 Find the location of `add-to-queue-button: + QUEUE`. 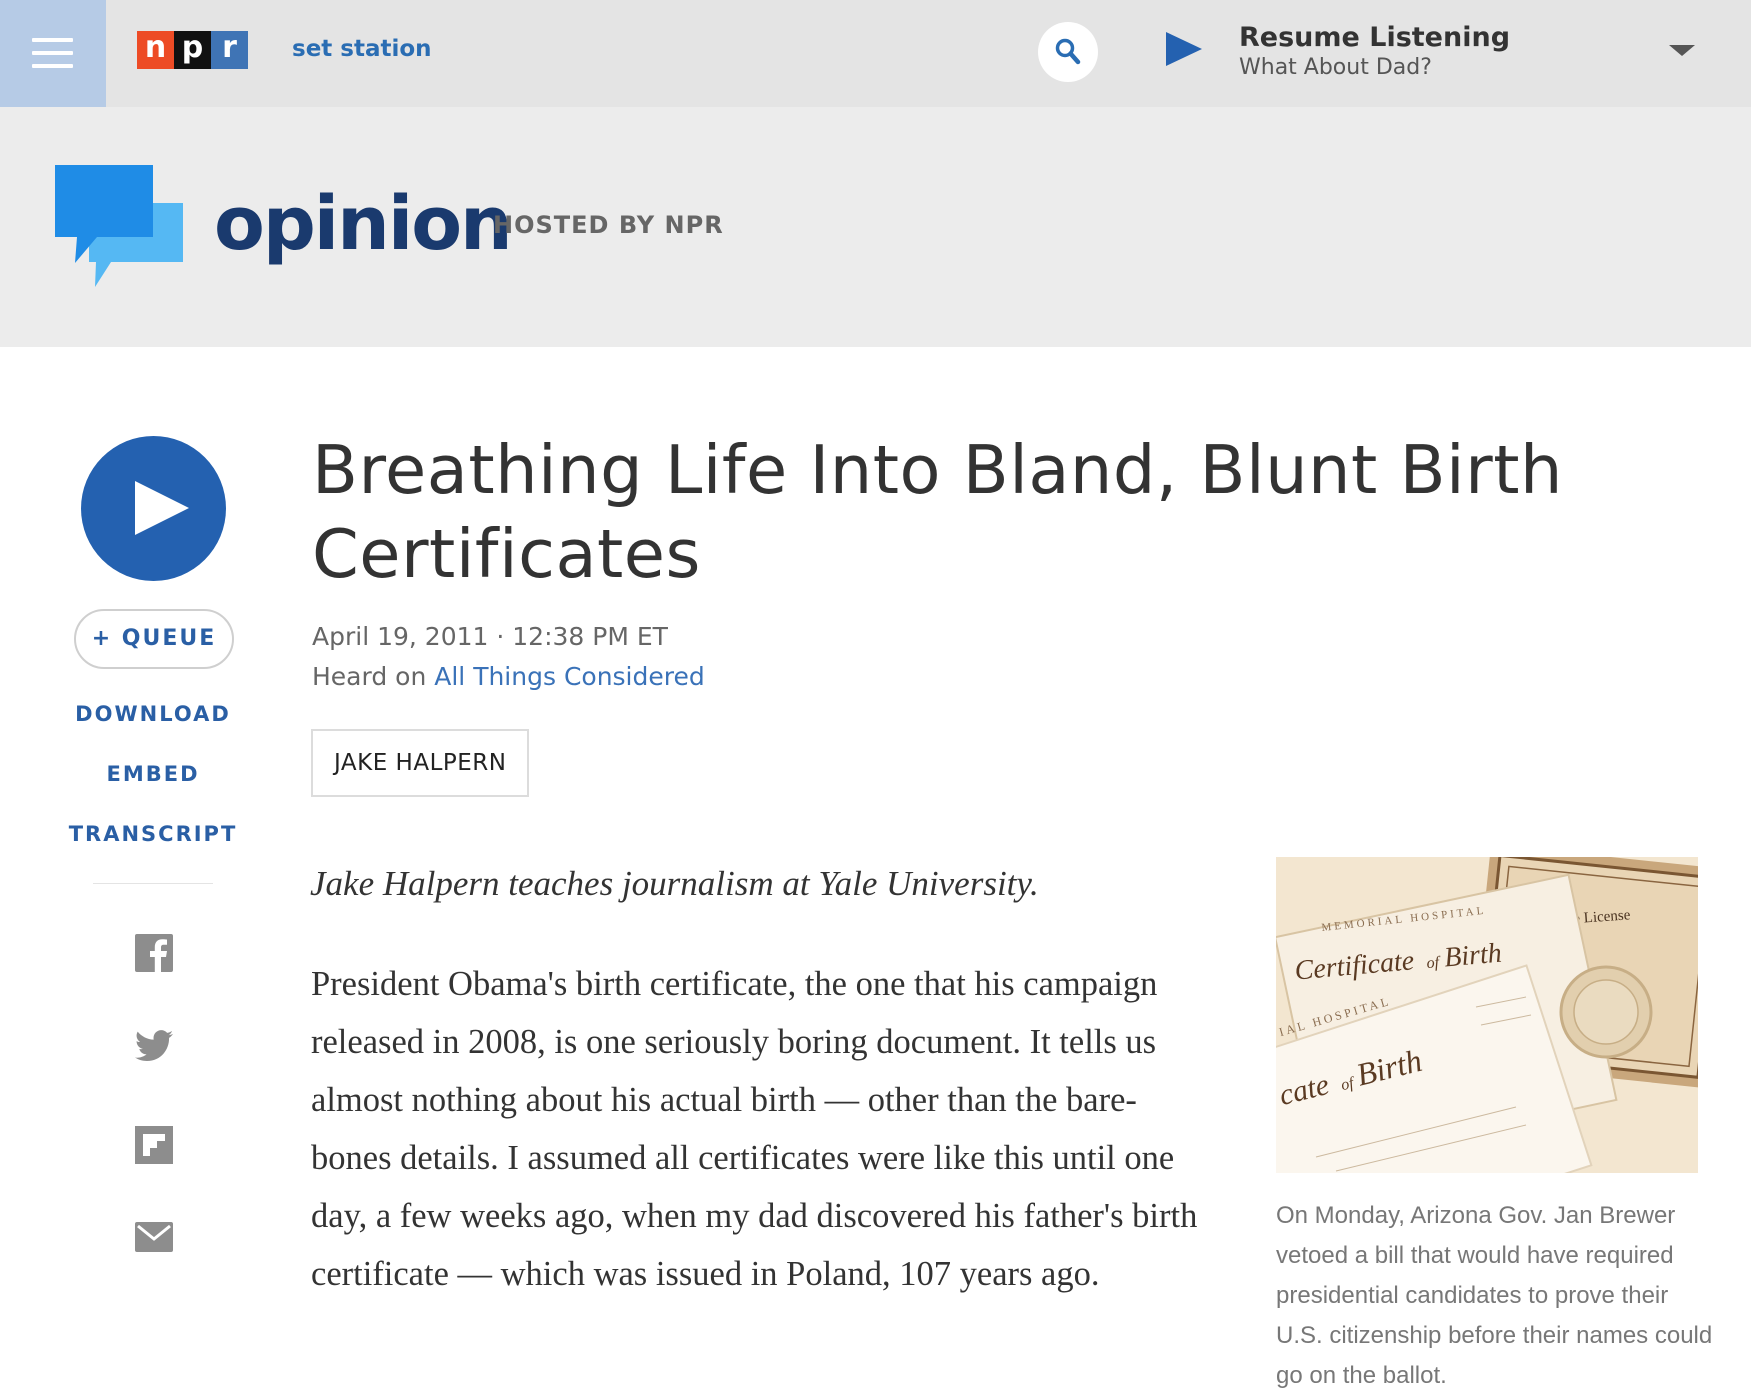

add-to-queue-button: + QUEUE is located at coordinates (154, 639).